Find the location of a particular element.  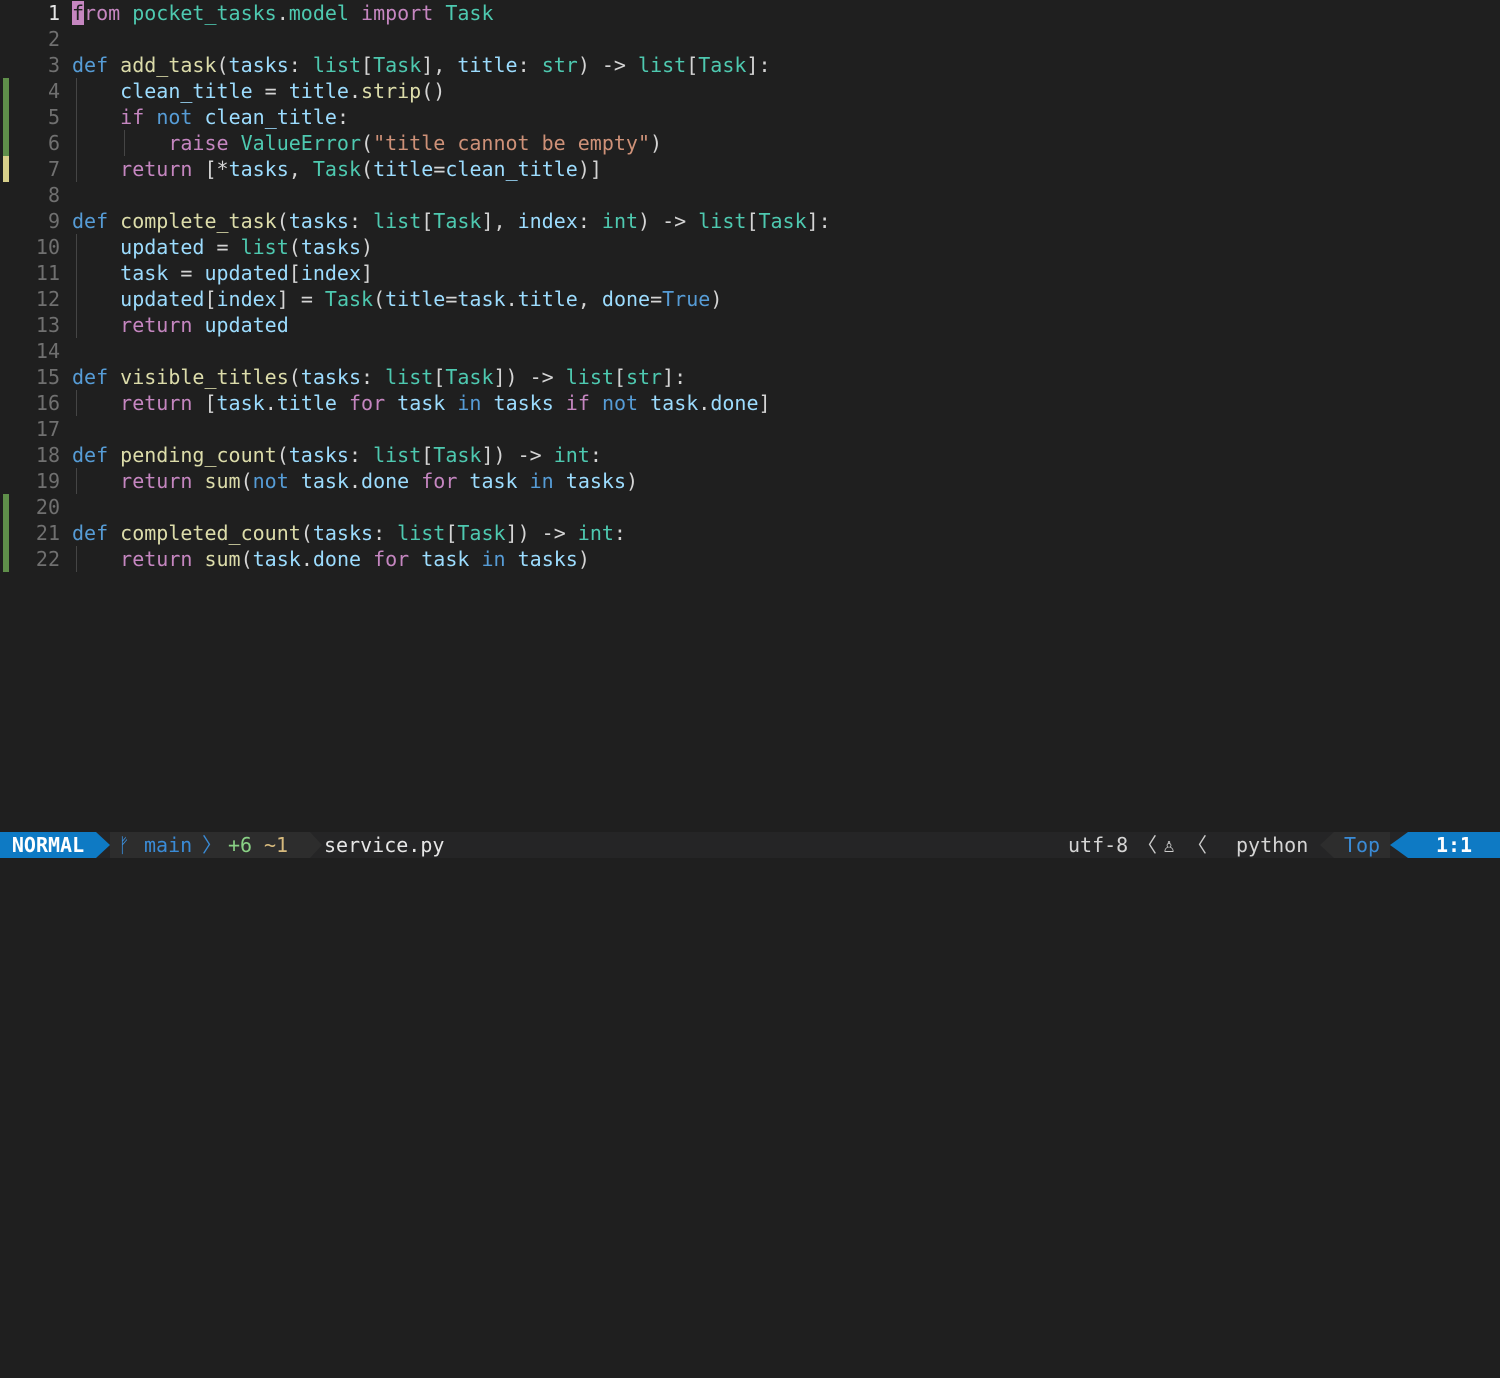

code-token: ]: is located at coordinates (674, 377).